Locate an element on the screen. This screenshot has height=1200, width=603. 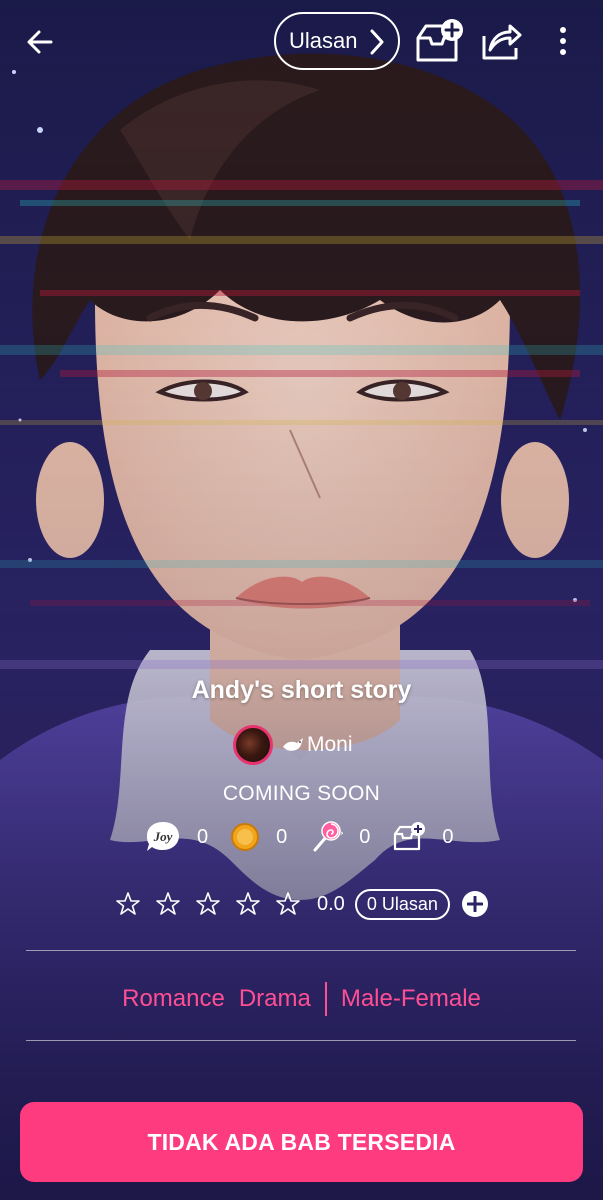
stat-lollipop: × 0 is located at coordinates (350, 837).